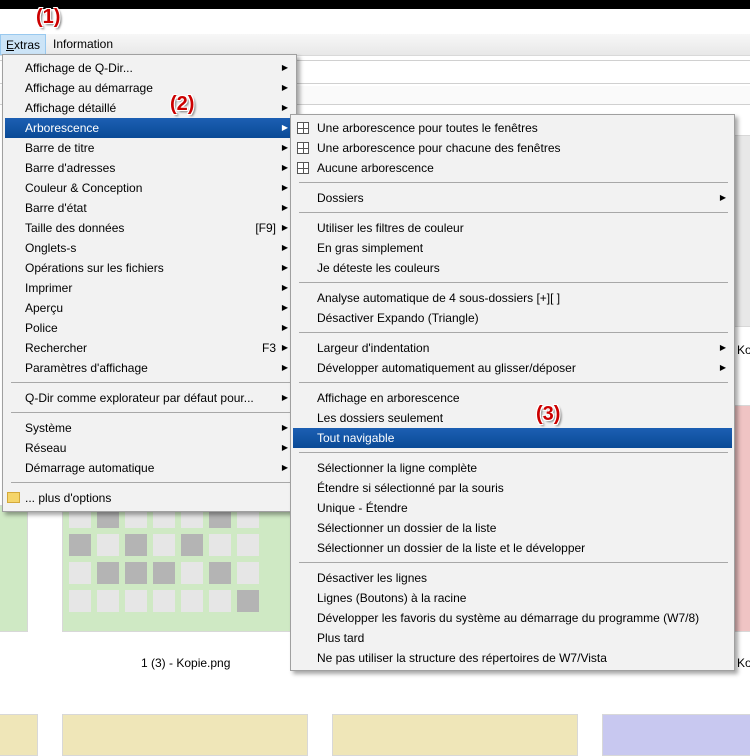 The width and height of the screenshot is (750, 756). What do you see at coordinates (149, 448) in the screenshot?
I see `extras-menu-item-reseau: Réseau ▶` at bounding box center [149, 448].